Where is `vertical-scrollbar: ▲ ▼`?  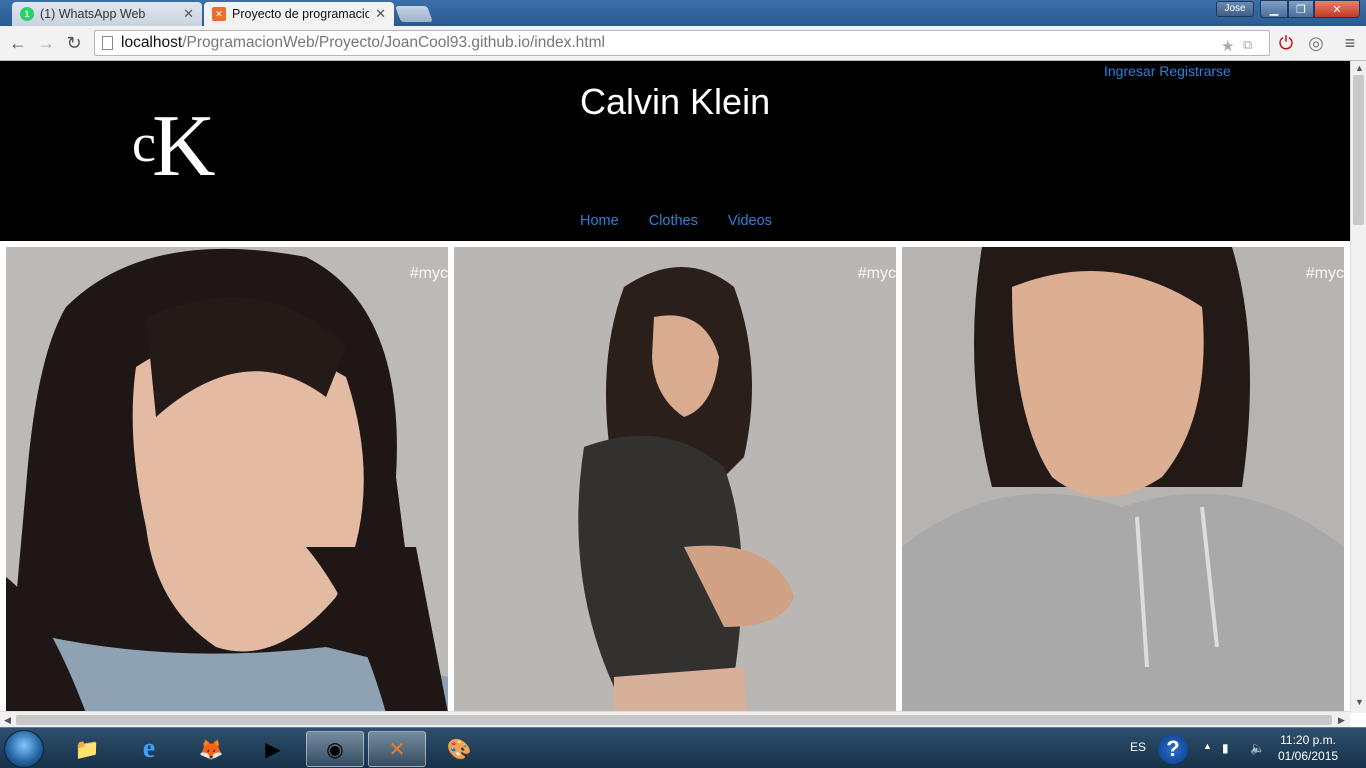
vertical-scrollbar: ▲ ▼ is located at coordinates (1358, 387).